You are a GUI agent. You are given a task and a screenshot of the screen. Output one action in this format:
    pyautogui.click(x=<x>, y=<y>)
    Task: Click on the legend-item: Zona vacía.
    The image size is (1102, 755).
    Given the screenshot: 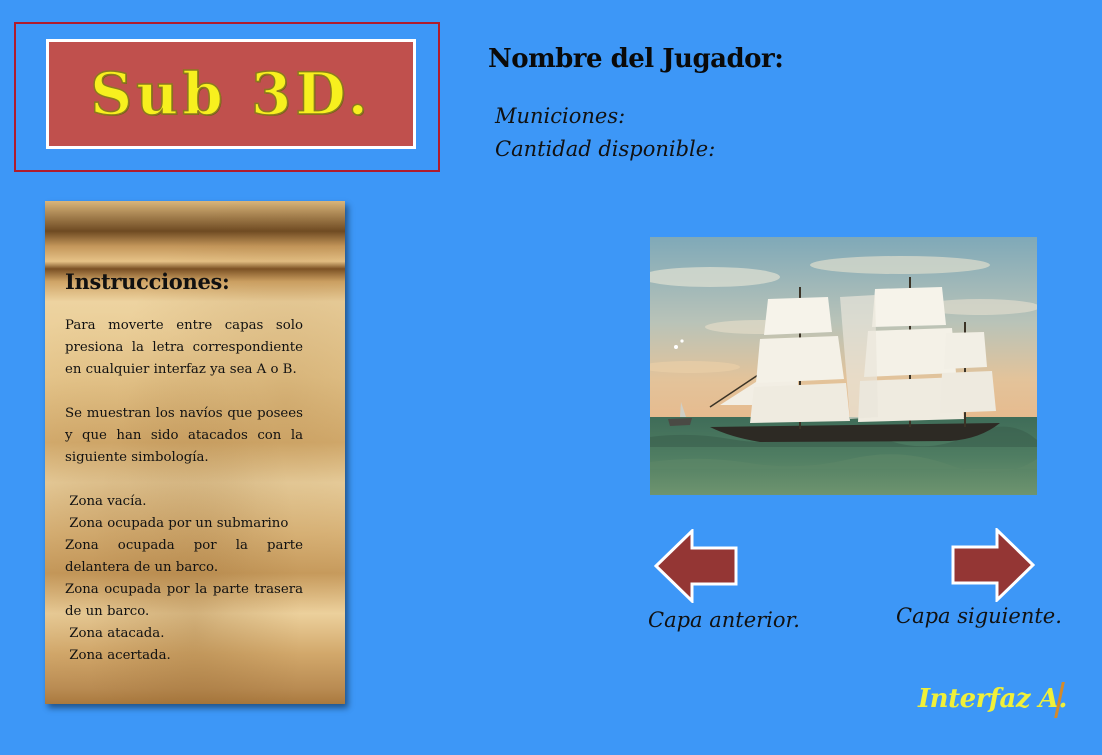 What is the action you would take?
    pyautogui.click(x=106, y=501)
    